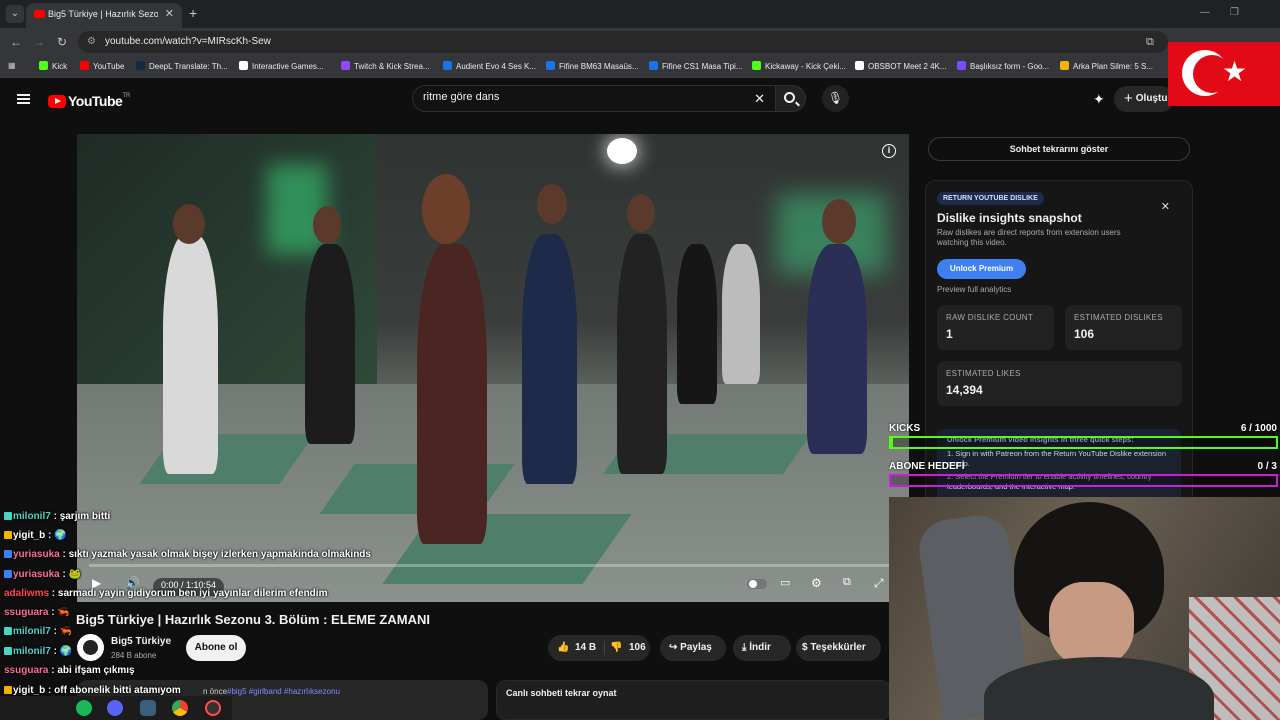 The width and height of the screenshot is (1280, 720). Describe the element at coordinates (493, 565) in the screenshot. I see `video-progress-bar` at that location.